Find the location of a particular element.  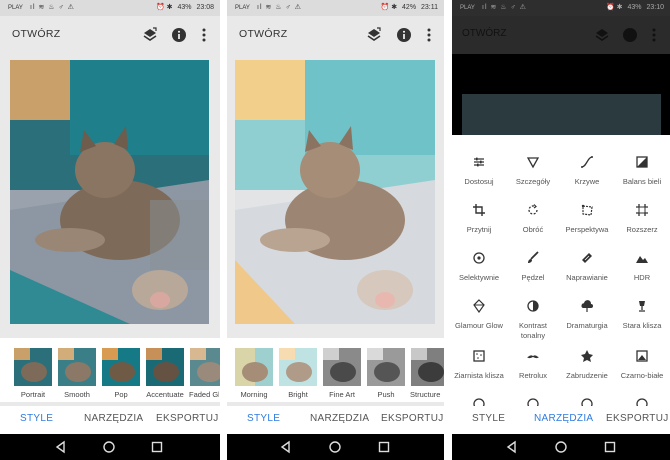

look-thumbnail-faded-glow is located at coordinates (205, 367).